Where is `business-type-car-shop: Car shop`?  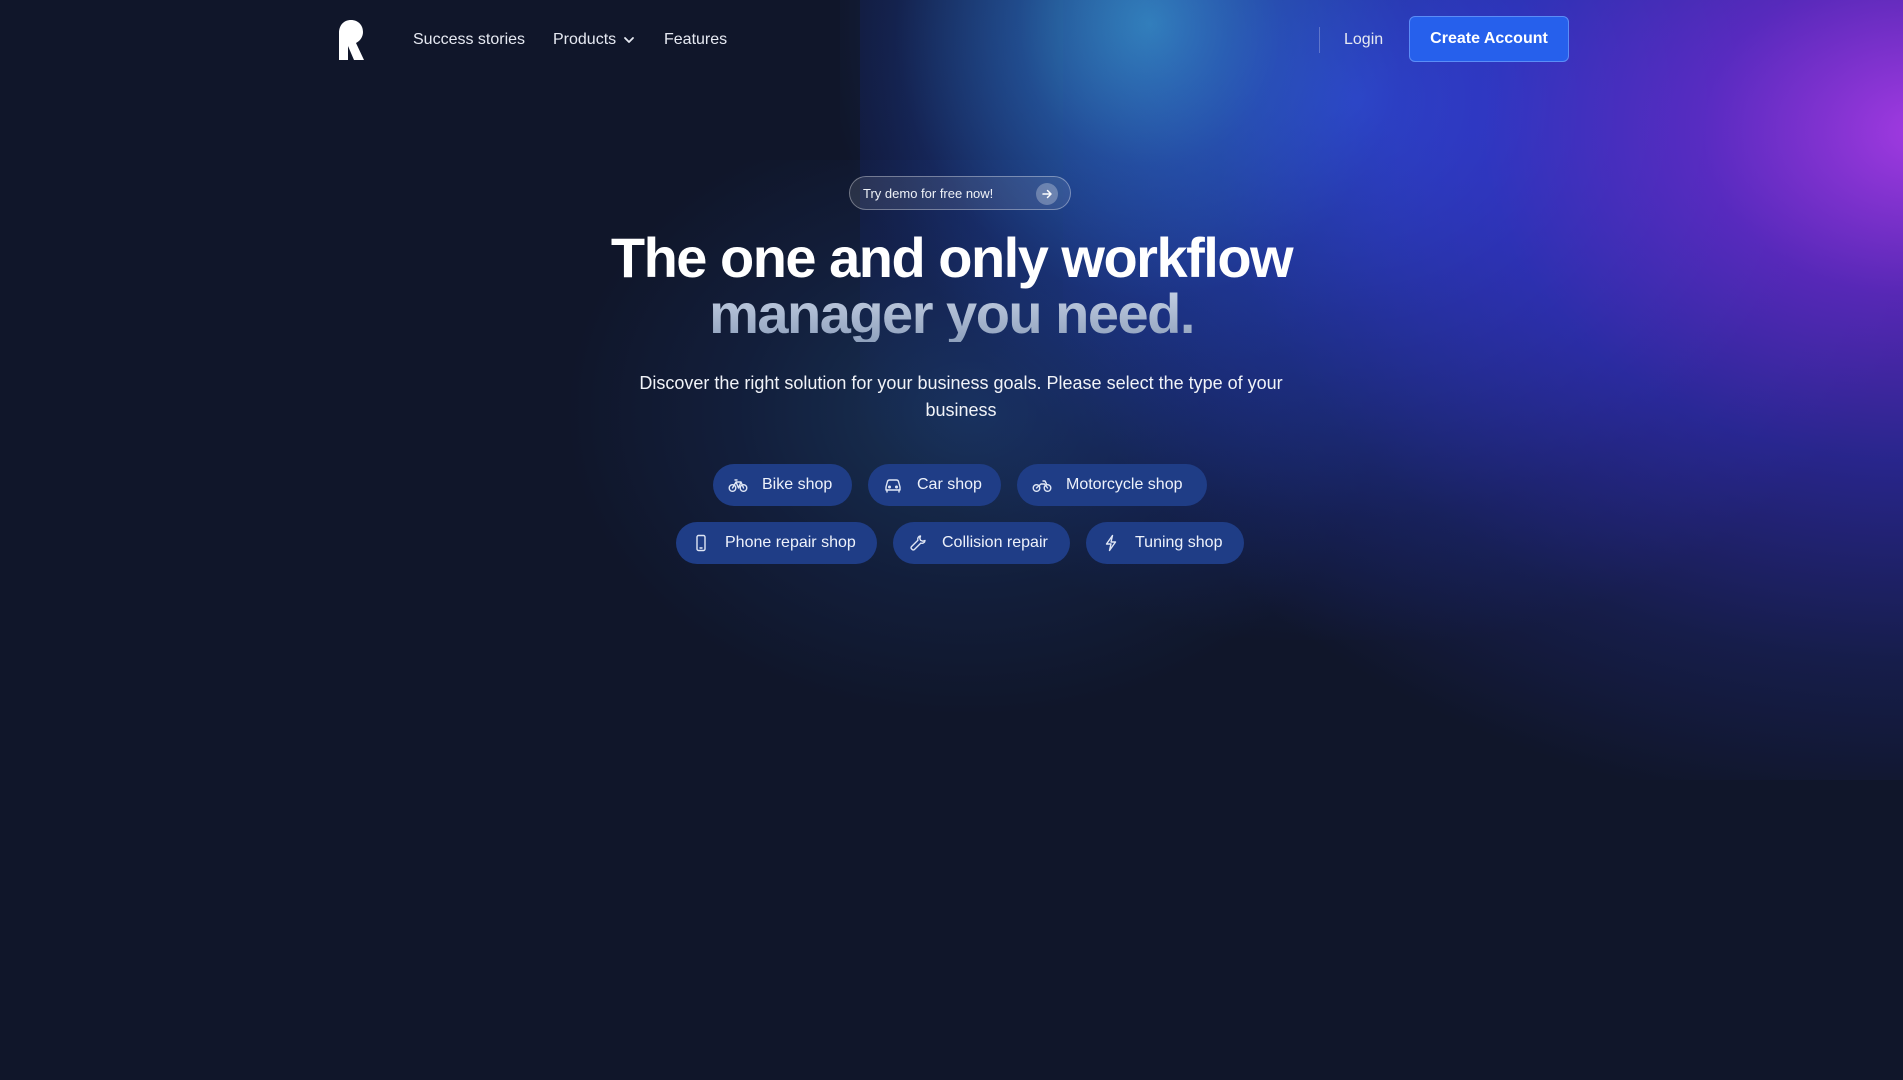
business-type-car-shop: Car shop is located at coordinates (934, 485).